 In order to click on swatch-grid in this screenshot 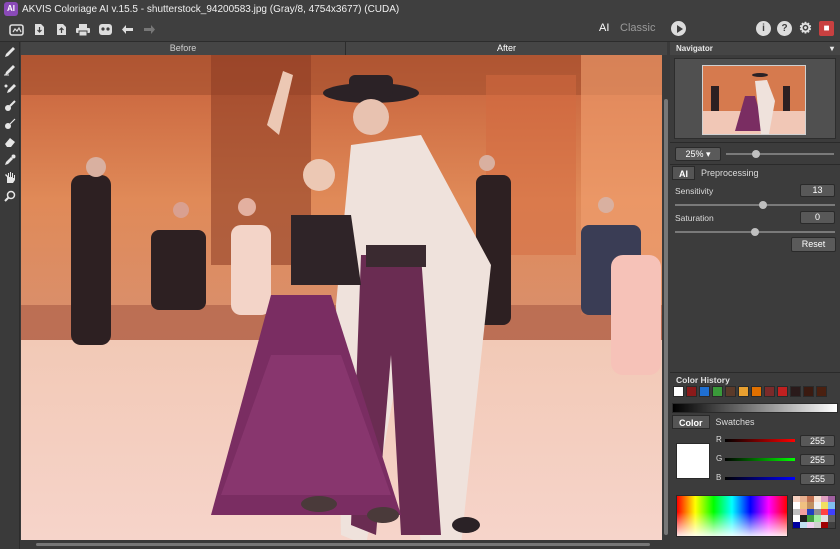, I will do `click(814, 512)`.